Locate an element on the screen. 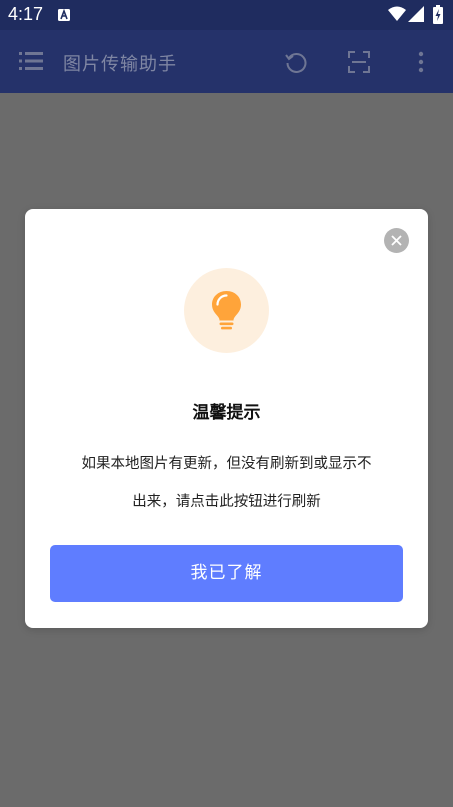 This screenshot has height=807, width=453. app-toolbar: 图片传输助手 is located at coordinates (226, 61).